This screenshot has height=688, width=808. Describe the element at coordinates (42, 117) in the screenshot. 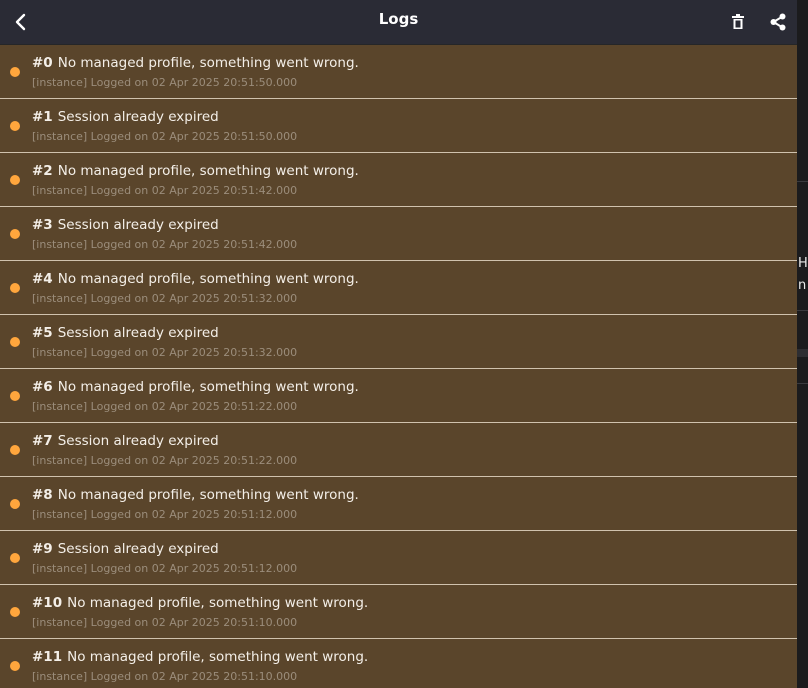

I see `log-number: #1` at that location.